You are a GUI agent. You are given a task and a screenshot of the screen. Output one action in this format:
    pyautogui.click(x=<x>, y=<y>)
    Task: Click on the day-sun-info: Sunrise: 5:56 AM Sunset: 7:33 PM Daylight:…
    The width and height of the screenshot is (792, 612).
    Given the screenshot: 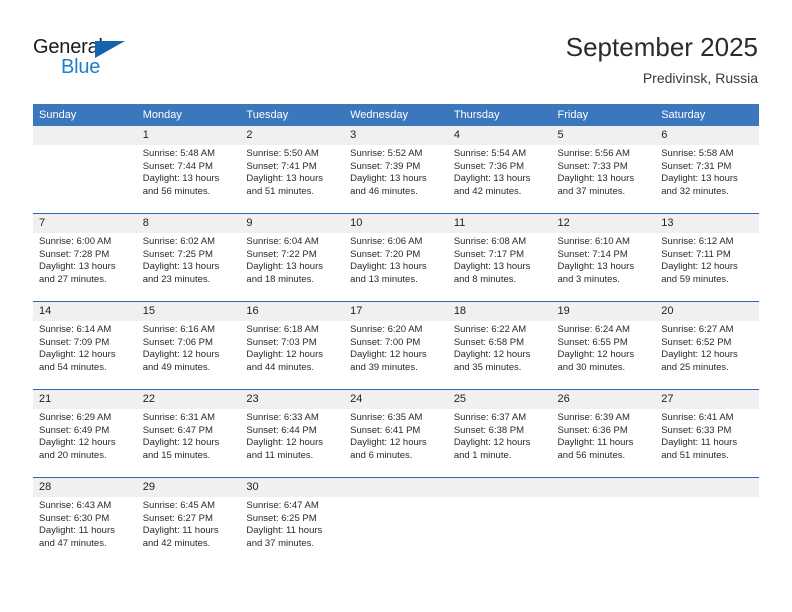 What is the action you would take?
    pyautogui.click(x=604, y=171)
    